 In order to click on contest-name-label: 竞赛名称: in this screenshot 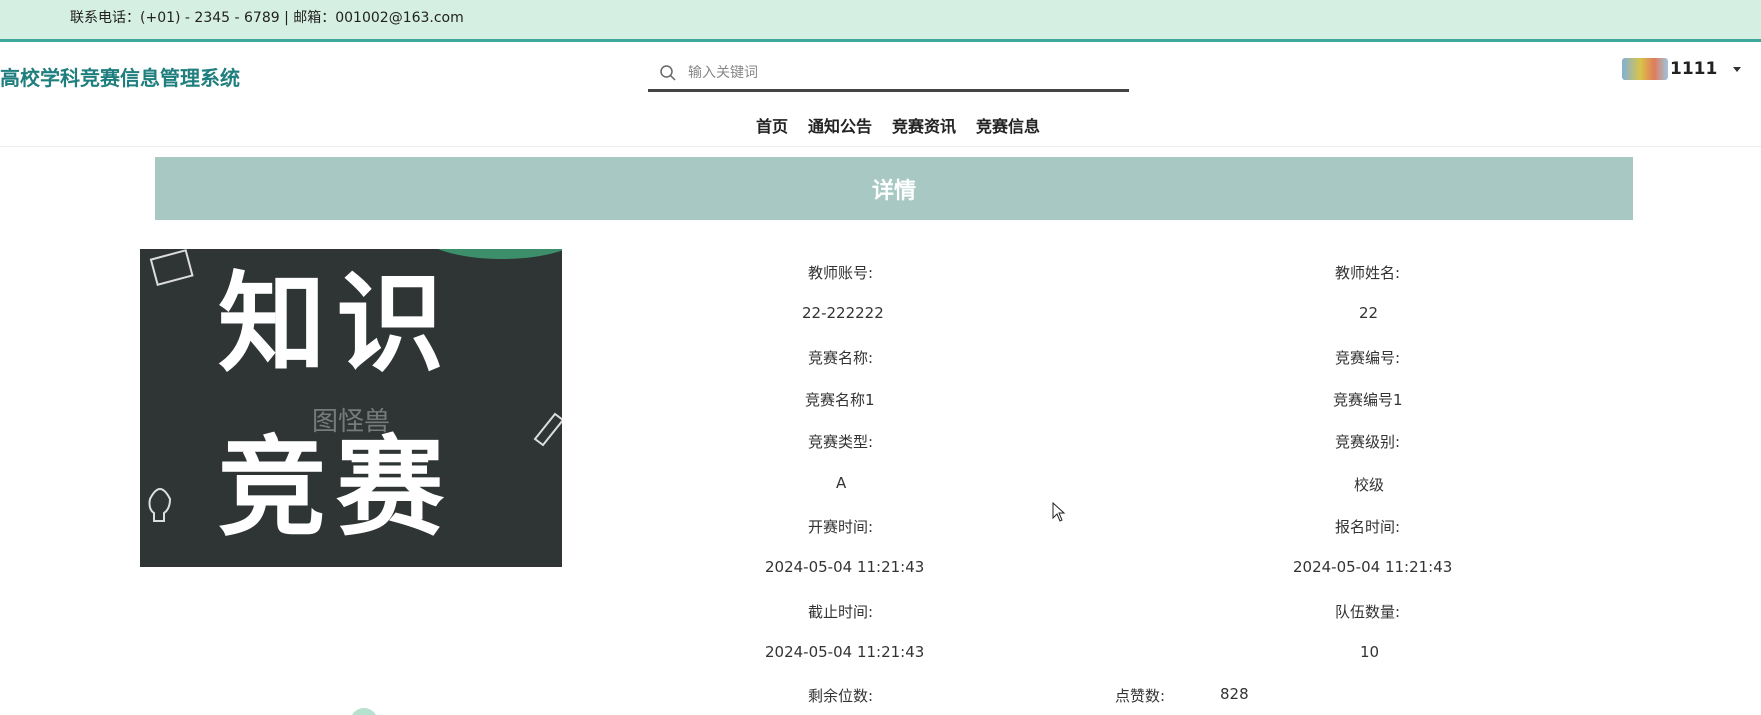, I will do `click(841, 358)`.